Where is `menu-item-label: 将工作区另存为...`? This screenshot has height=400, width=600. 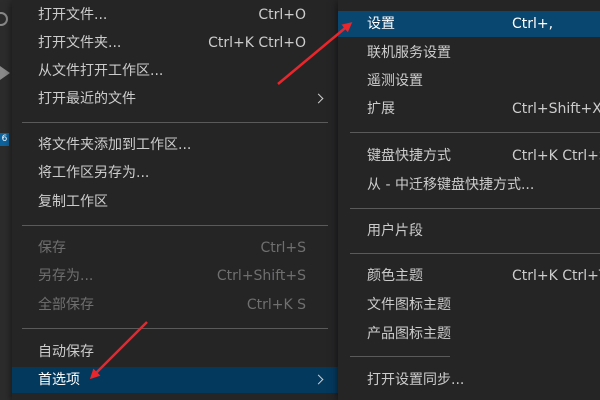
menu-item-label: 将工作区另存为... is located at coordinates (94, 173).